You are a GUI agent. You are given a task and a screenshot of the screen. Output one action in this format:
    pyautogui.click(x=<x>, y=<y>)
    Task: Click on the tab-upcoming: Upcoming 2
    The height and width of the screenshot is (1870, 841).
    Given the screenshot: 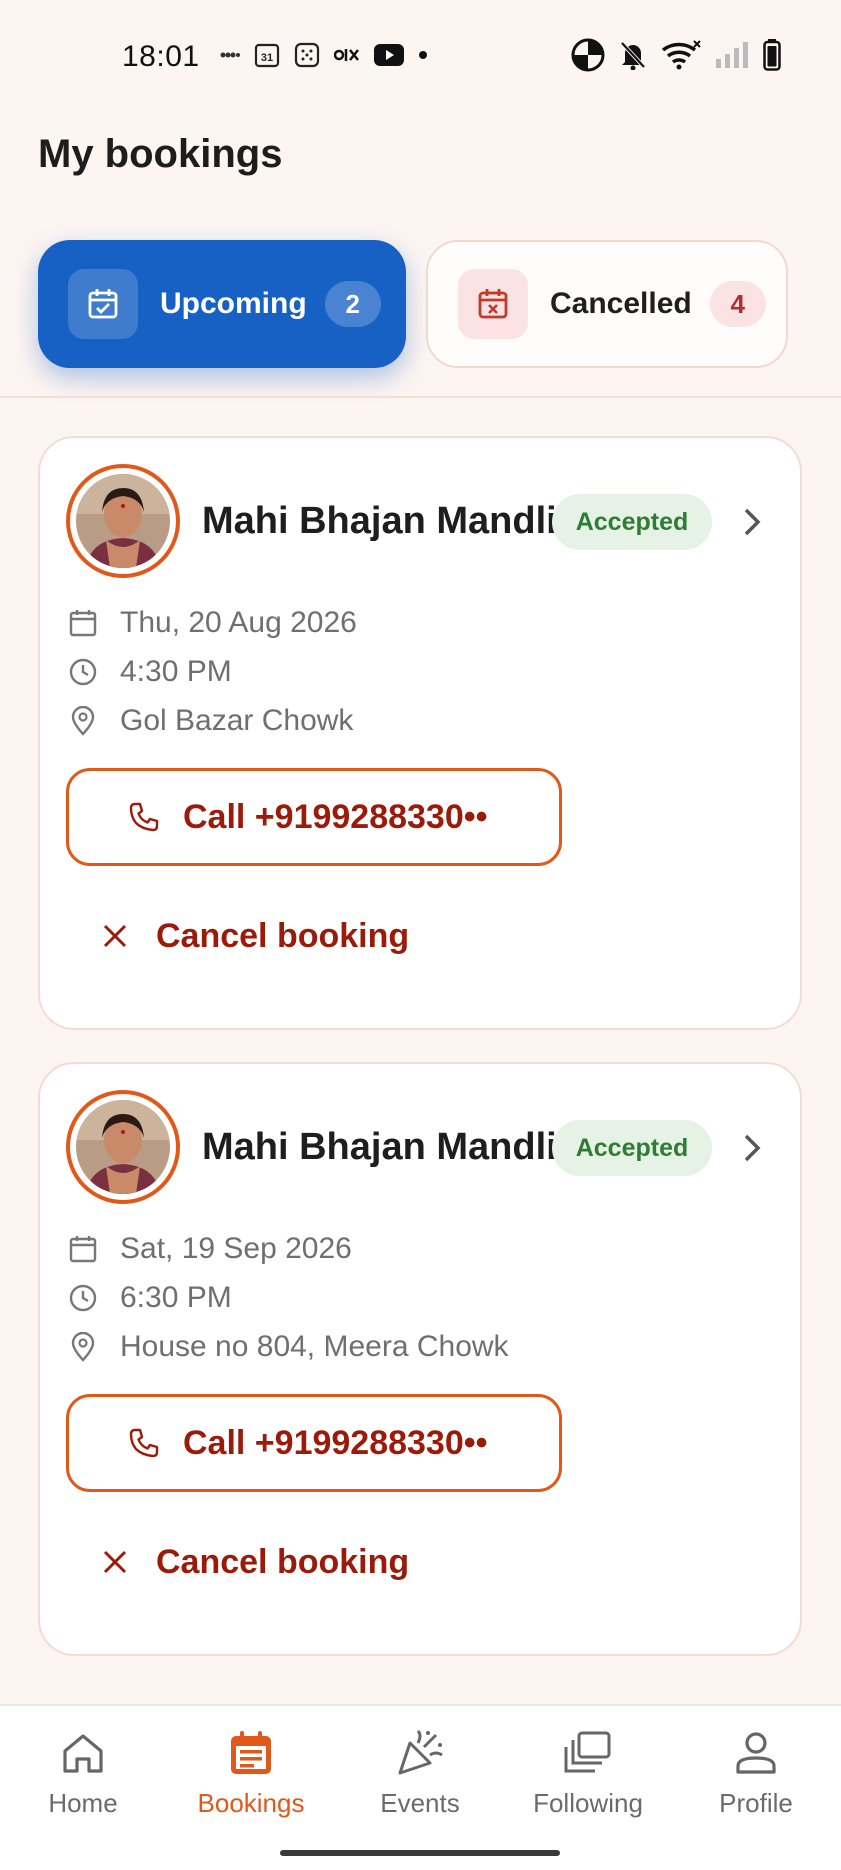 What is the action you would take?
    pyautogui.click(x=222, y=304)
    